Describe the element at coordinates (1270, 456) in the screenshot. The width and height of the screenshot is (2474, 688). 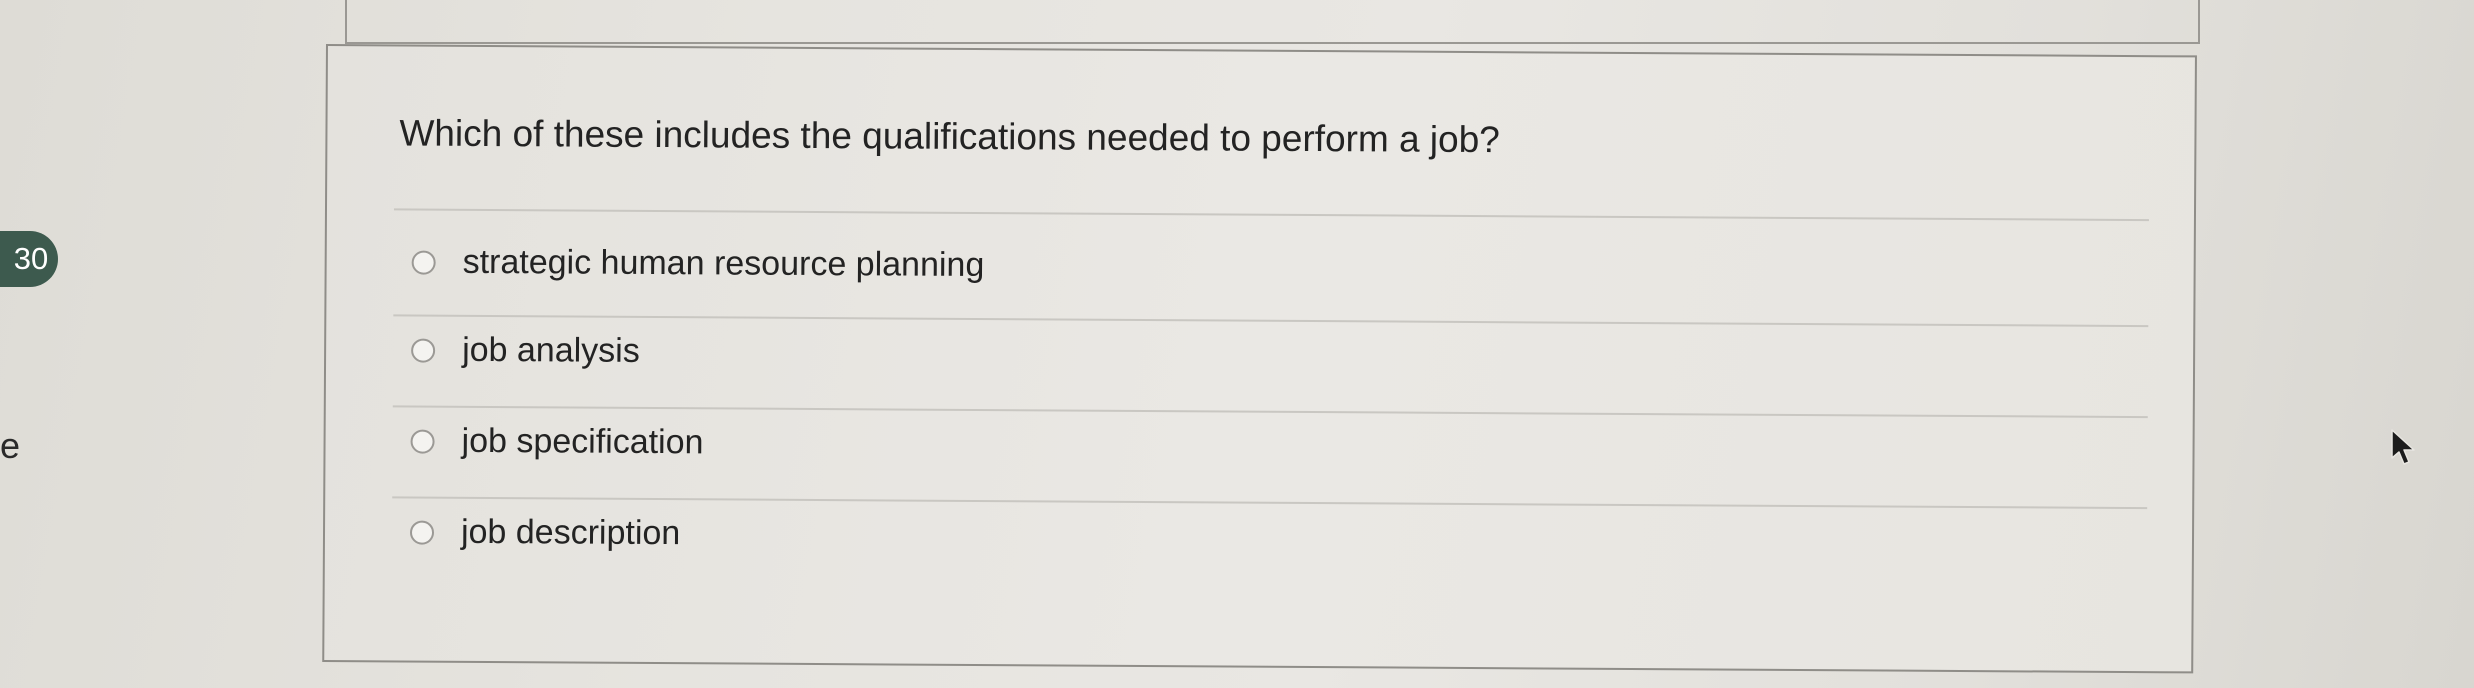
I see `answer-option: job specification` at that location.